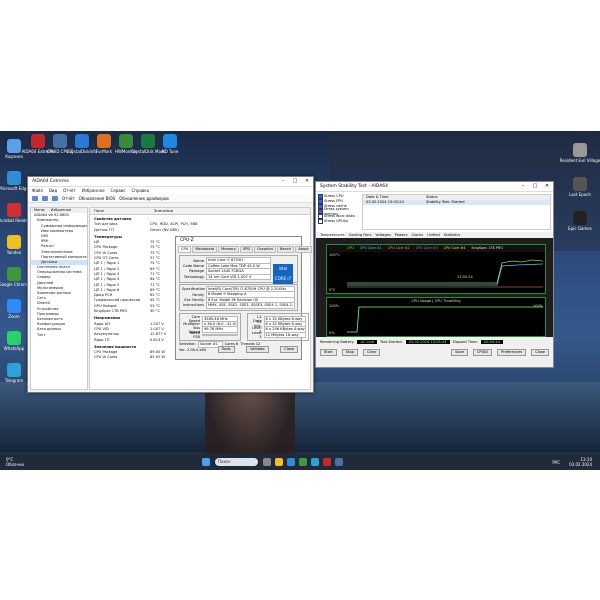 The height and width of the screenshot is (600, 600). I want to click on sst-tab: Temperatures, so click(332, 235).